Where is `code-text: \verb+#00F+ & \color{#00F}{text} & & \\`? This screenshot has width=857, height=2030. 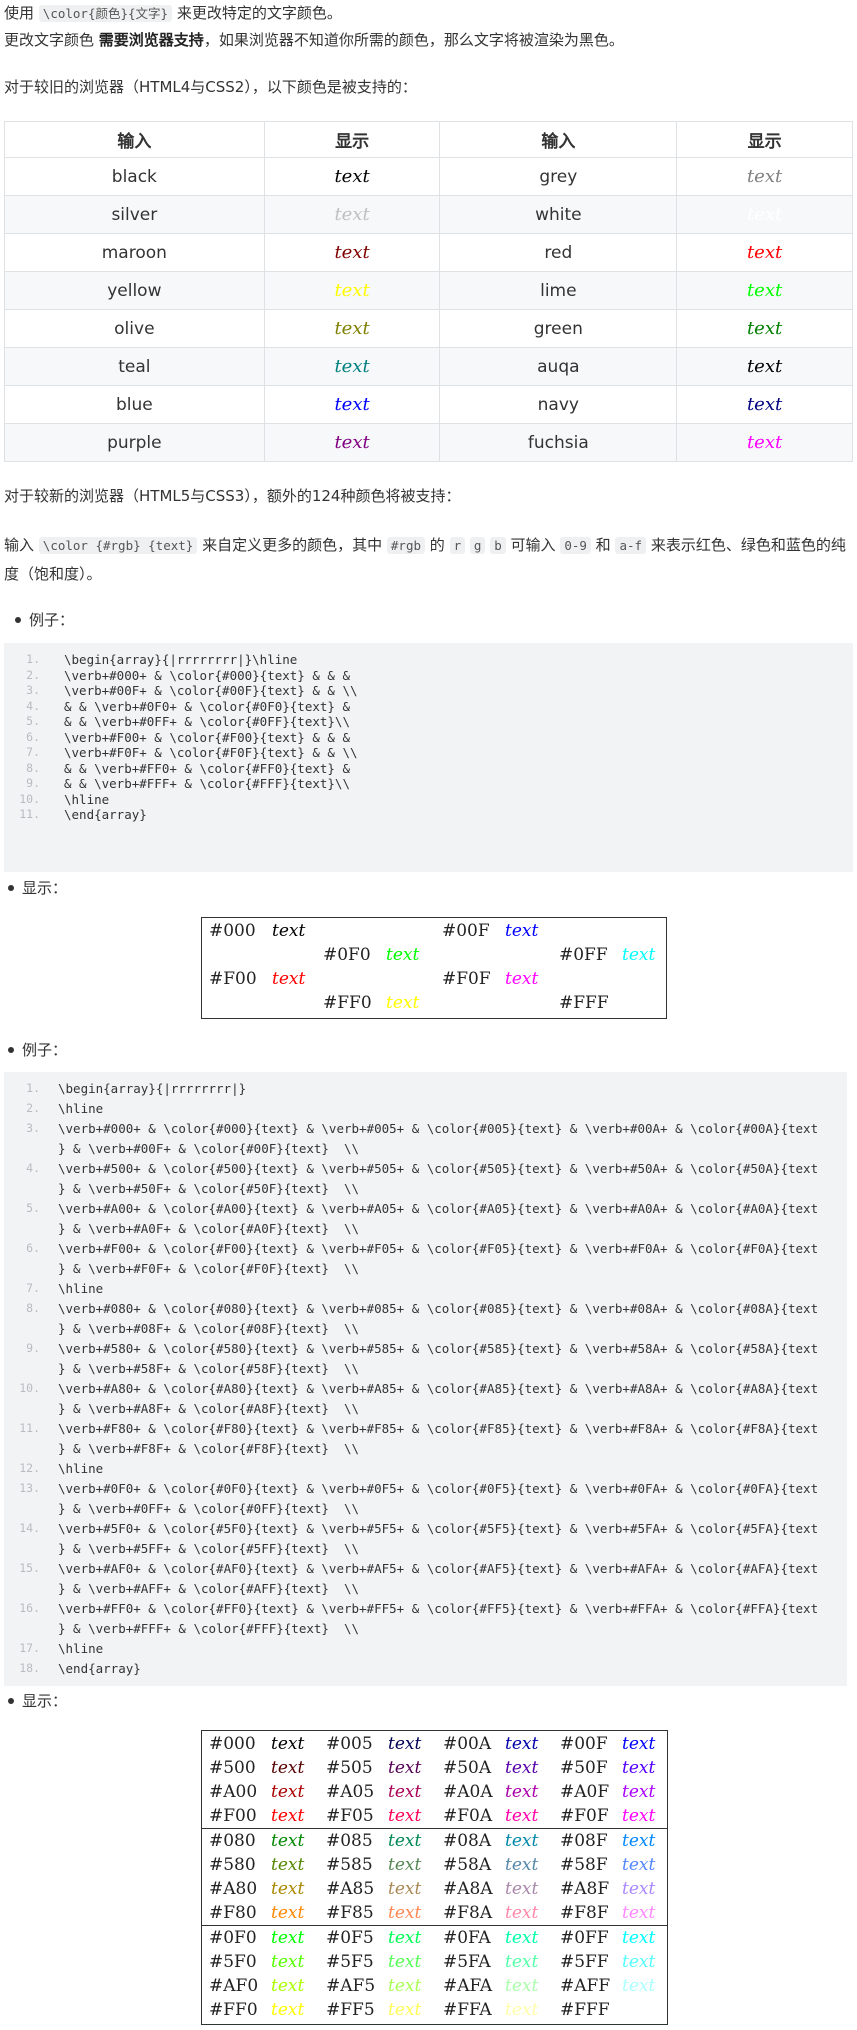 code-text: \verb+#00F+ & \color{#00F}{text} & & \\ is located at coordinates (211, 690).